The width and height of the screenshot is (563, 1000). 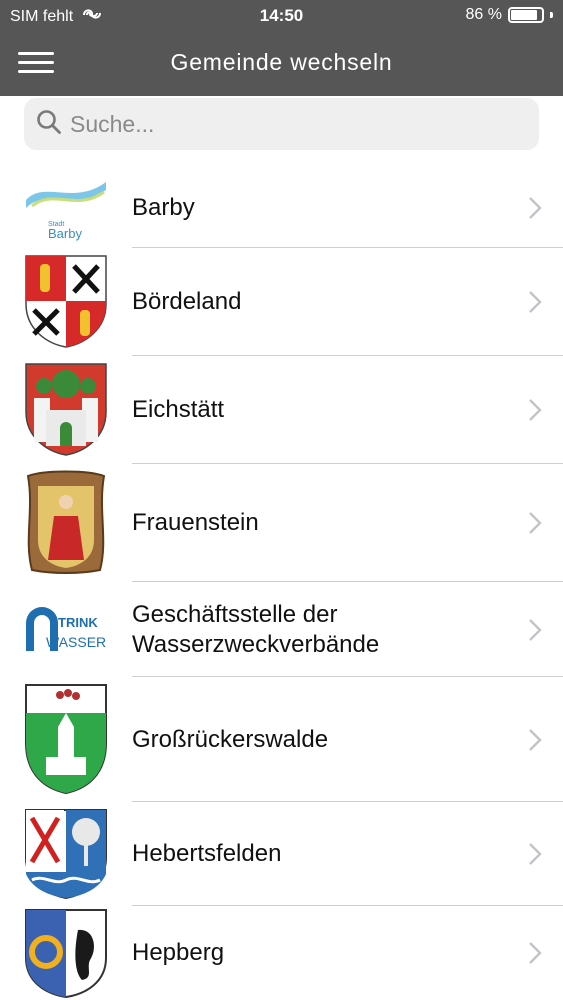 What do you see at coordinates (230, 739) in the screenshot?
I see `list-item-label: Großrückerswalde` at bounding box center [230, 739].